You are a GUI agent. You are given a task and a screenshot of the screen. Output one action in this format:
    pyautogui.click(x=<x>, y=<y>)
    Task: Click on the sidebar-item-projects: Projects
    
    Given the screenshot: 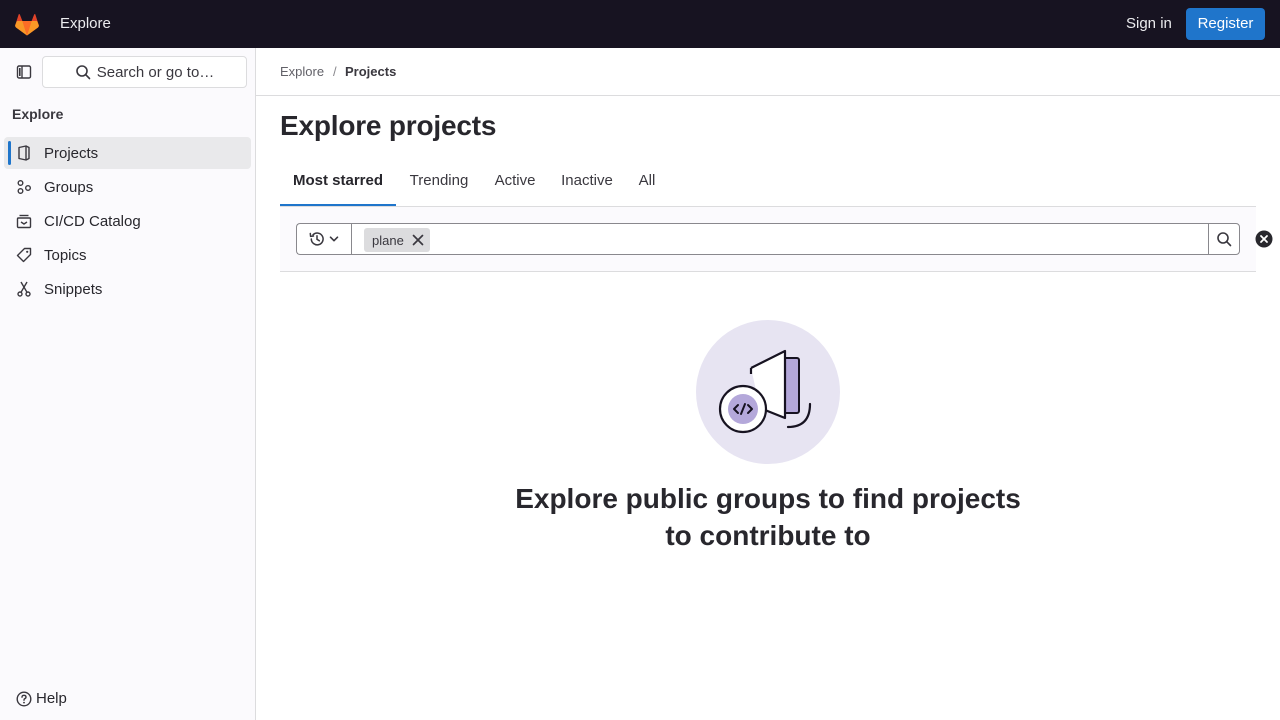 What is the action you would take?
    pyautogui.click(x=127, y=153)
    